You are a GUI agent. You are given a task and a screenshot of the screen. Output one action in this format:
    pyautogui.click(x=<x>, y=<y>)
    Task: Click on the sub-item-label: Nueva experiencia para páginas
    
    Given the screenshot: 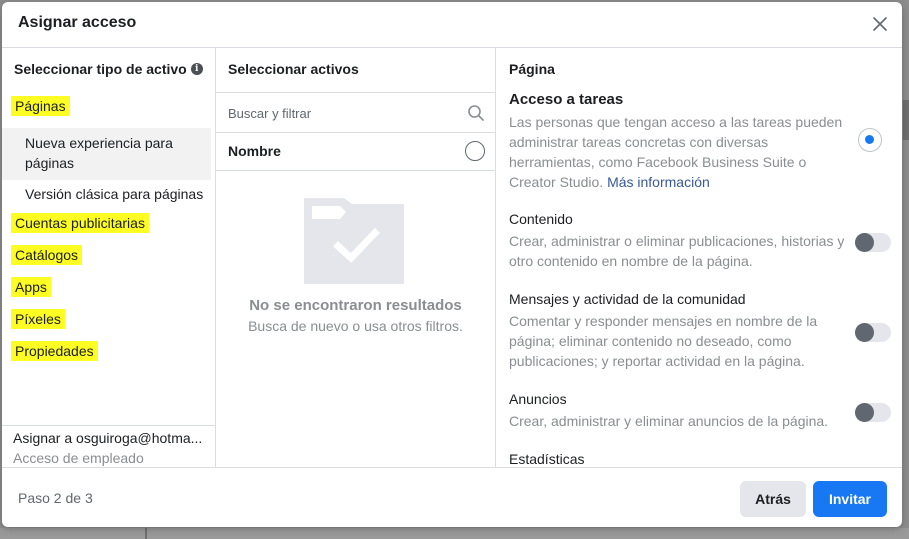 What is the action you would take?
    pyautogui.click(x=99, y=153)
    